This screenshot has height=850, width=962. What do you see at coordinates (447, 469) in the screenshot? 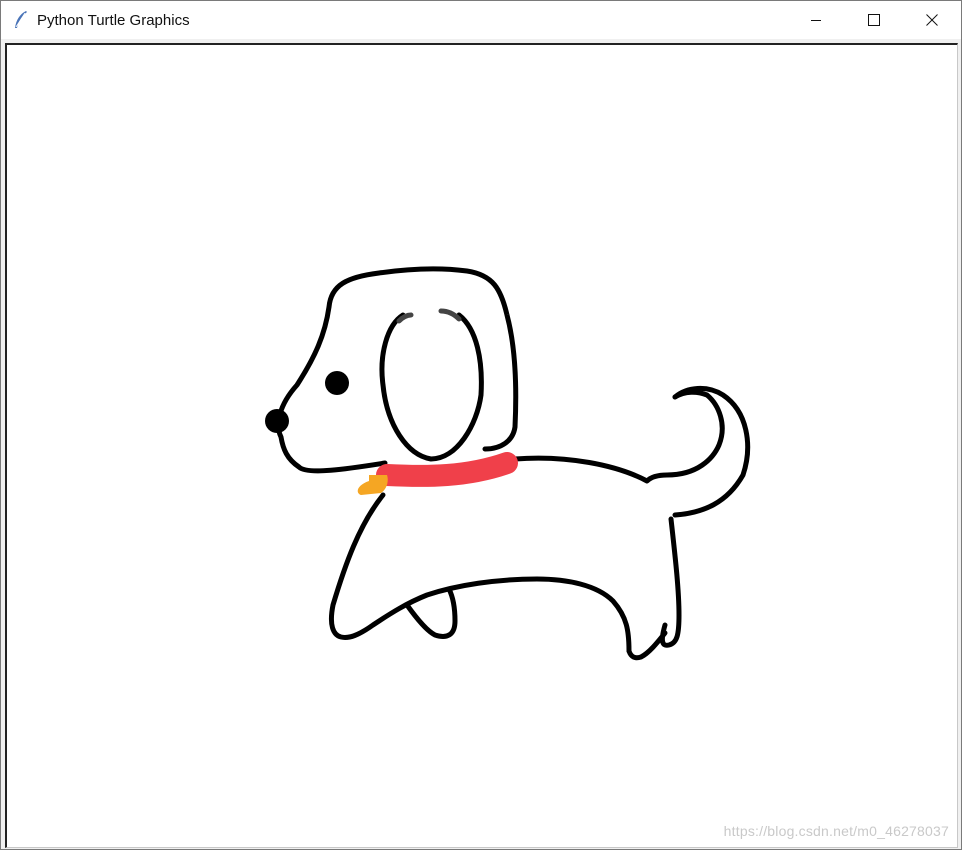
I see `dog-collar` at bounding box center [447, 469].